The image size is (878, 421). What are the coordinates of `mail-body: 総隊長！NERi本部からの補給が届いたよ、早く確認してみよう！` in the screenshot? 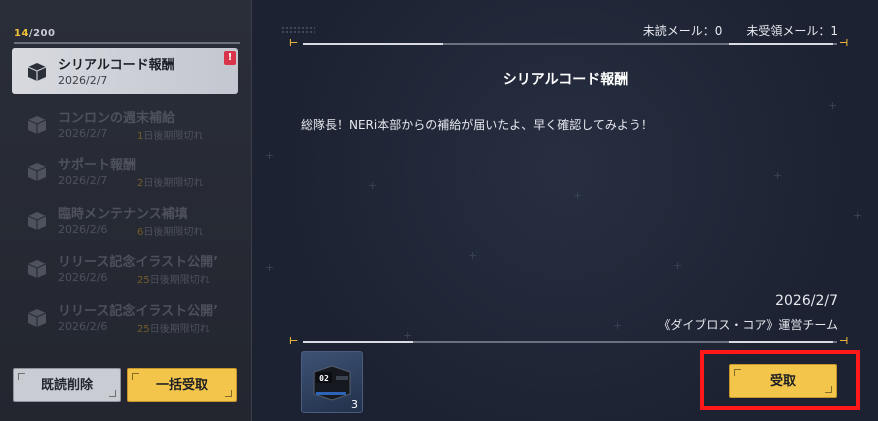 It's located at (477, 125).